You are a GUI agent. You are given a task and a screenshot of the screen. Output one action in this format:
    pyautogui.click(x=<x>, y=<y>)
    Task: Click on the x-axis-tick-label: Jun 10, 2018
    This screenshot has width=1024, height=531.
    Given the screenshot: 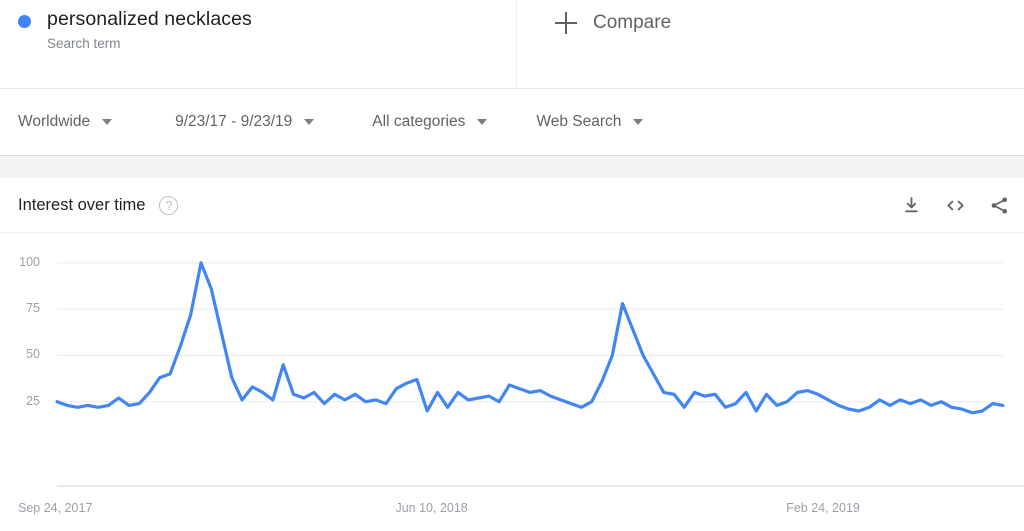 What is the action you would take?
    pyautogui.click(x=431, y=508)
    